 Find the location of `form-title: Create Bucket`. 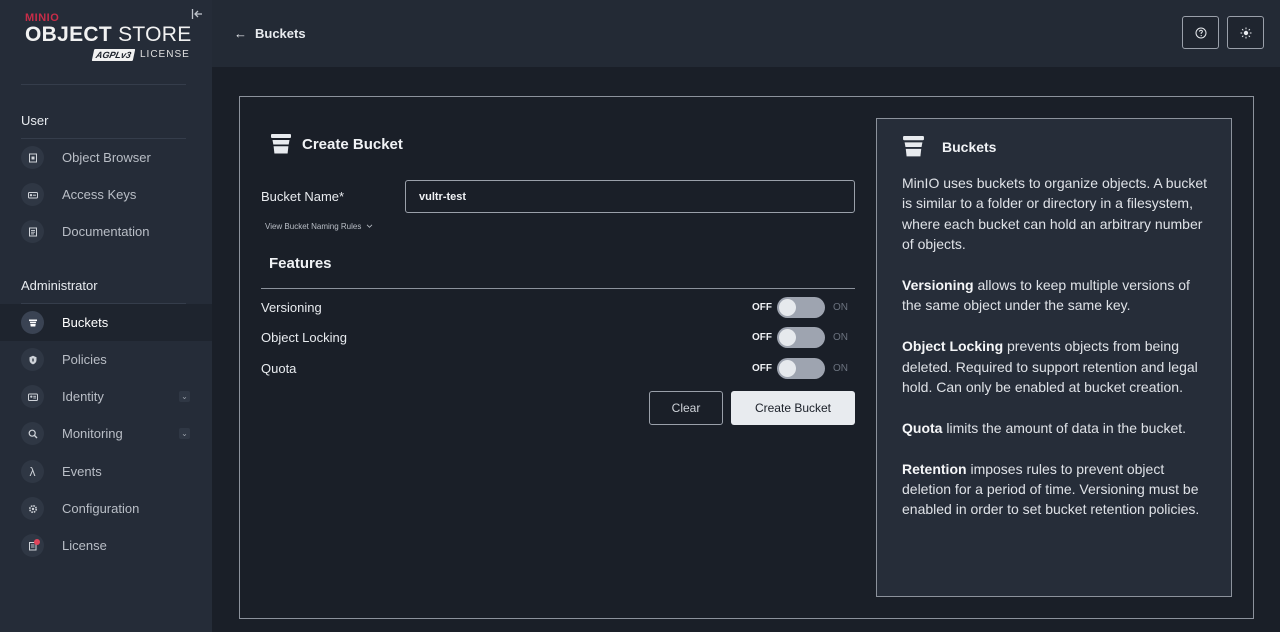

form-title: Create Bucket is located at coordinates (336, 144).